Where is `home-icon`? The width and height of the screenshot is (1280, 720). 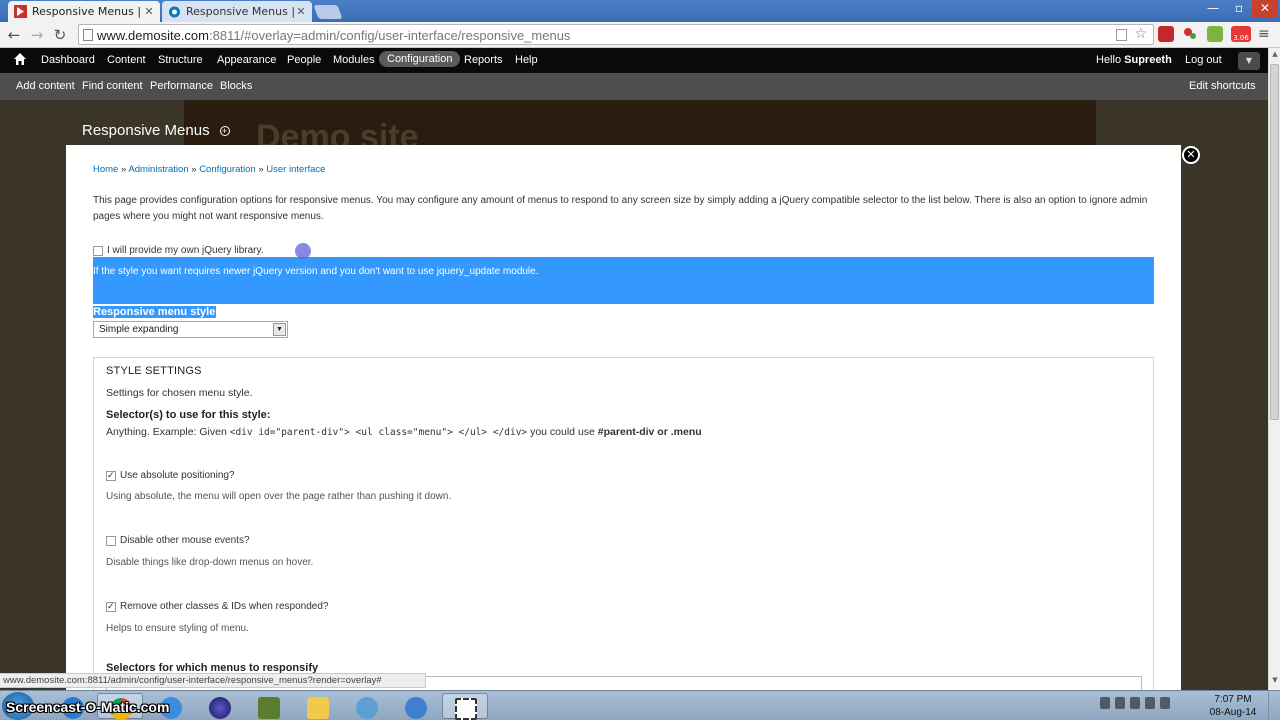
home-icon is located at coordinates (20, 59).